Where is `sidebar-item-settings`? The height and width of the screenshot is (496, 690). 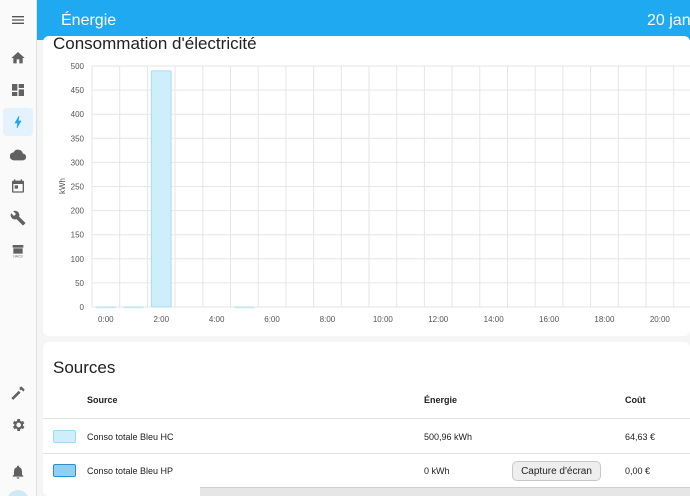
sidebar-item-settings is located at coordinates (18, 425).